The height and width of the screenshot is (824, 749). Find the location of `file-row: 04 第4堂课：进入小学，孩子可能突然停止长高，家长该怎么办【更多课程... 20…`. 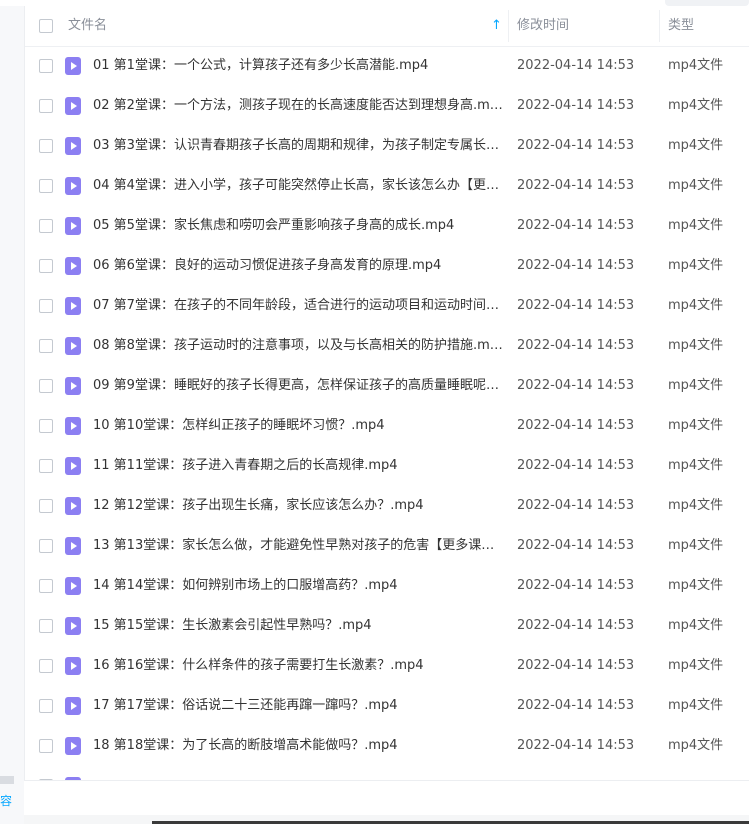

file-row: 04 第4堂课：进入小学，孩子可能突然停止长高，家长该怎么办【更多课程... 20… is located at coordinates (387, 186).